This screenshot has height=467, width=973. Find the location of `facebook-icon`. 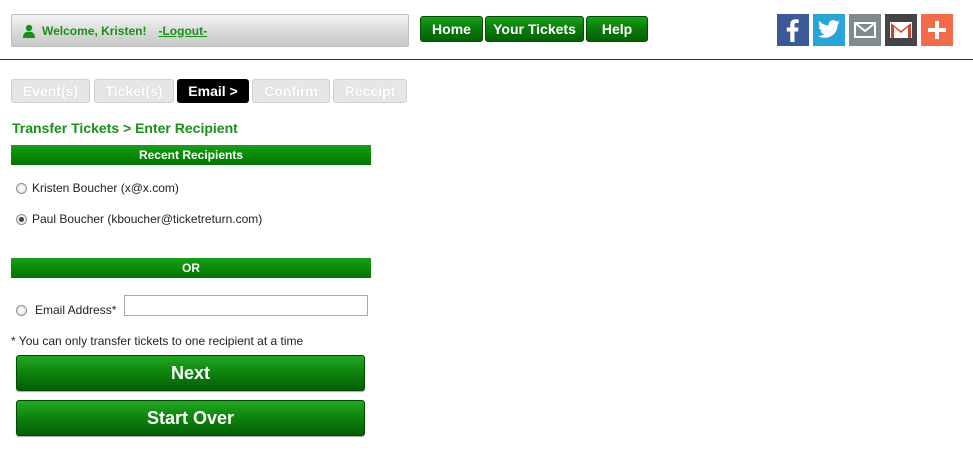

facebook-icon is located at coordinates (793, 30).